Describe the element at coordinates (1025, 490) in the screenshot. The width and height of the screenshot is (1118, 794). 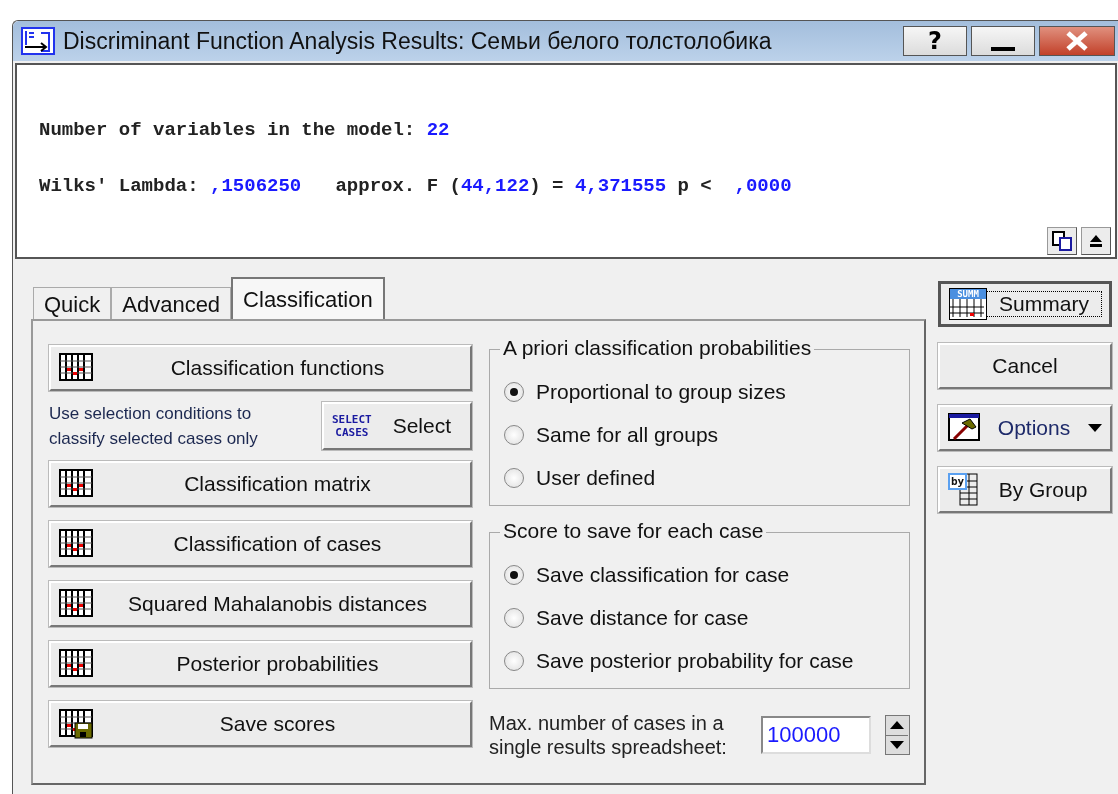
I see `by-group-button: by By Group` at that location.